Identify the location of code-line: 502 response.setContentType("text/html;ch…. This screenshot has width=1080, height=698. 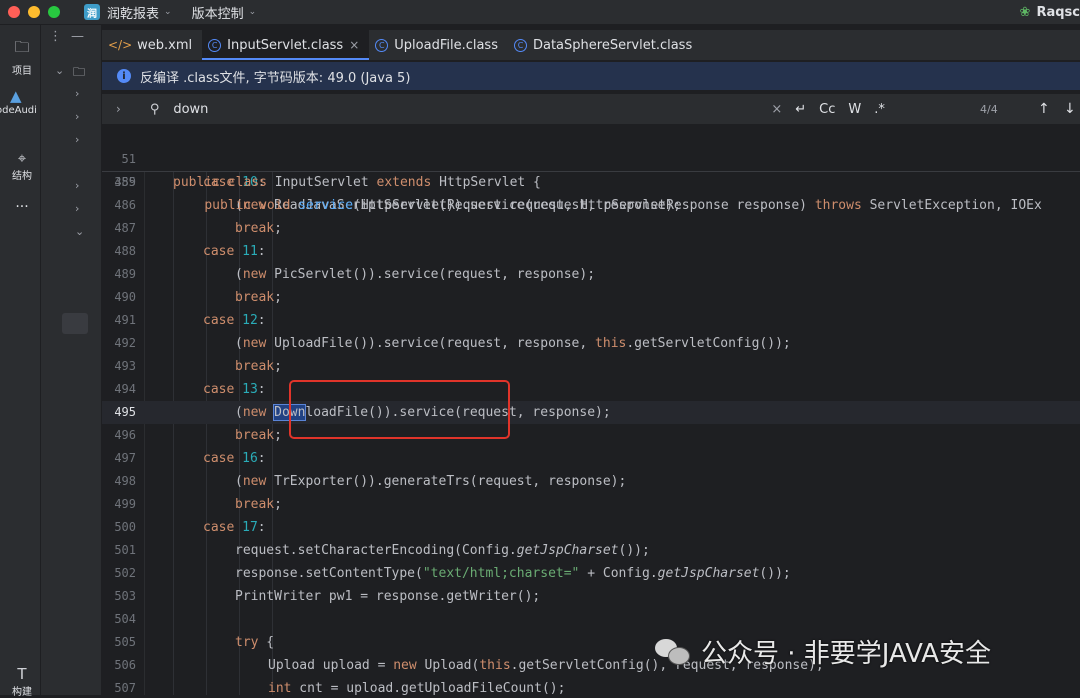
(591, 573).